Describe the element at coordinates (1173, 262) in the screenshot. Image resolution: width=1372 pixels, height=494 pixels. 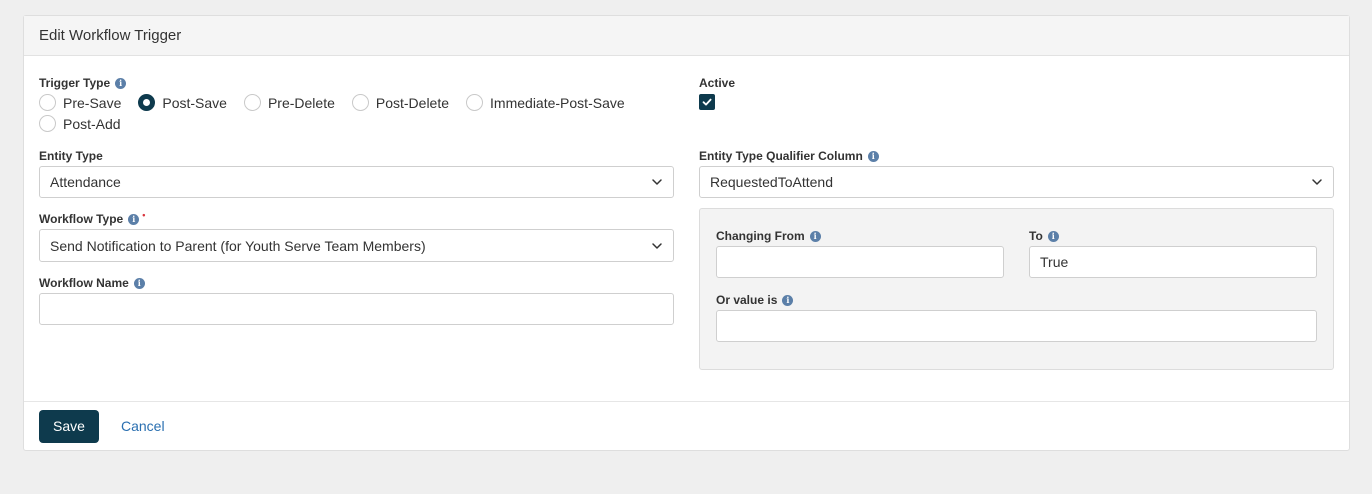
I see `to-input: True` at that location.